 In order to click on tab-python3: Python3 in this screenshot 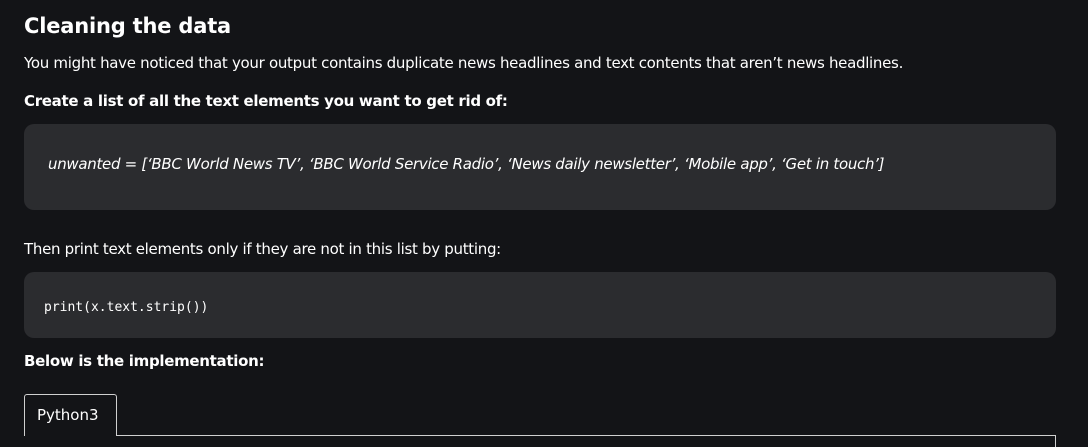, I will do `click(70, 415)`.